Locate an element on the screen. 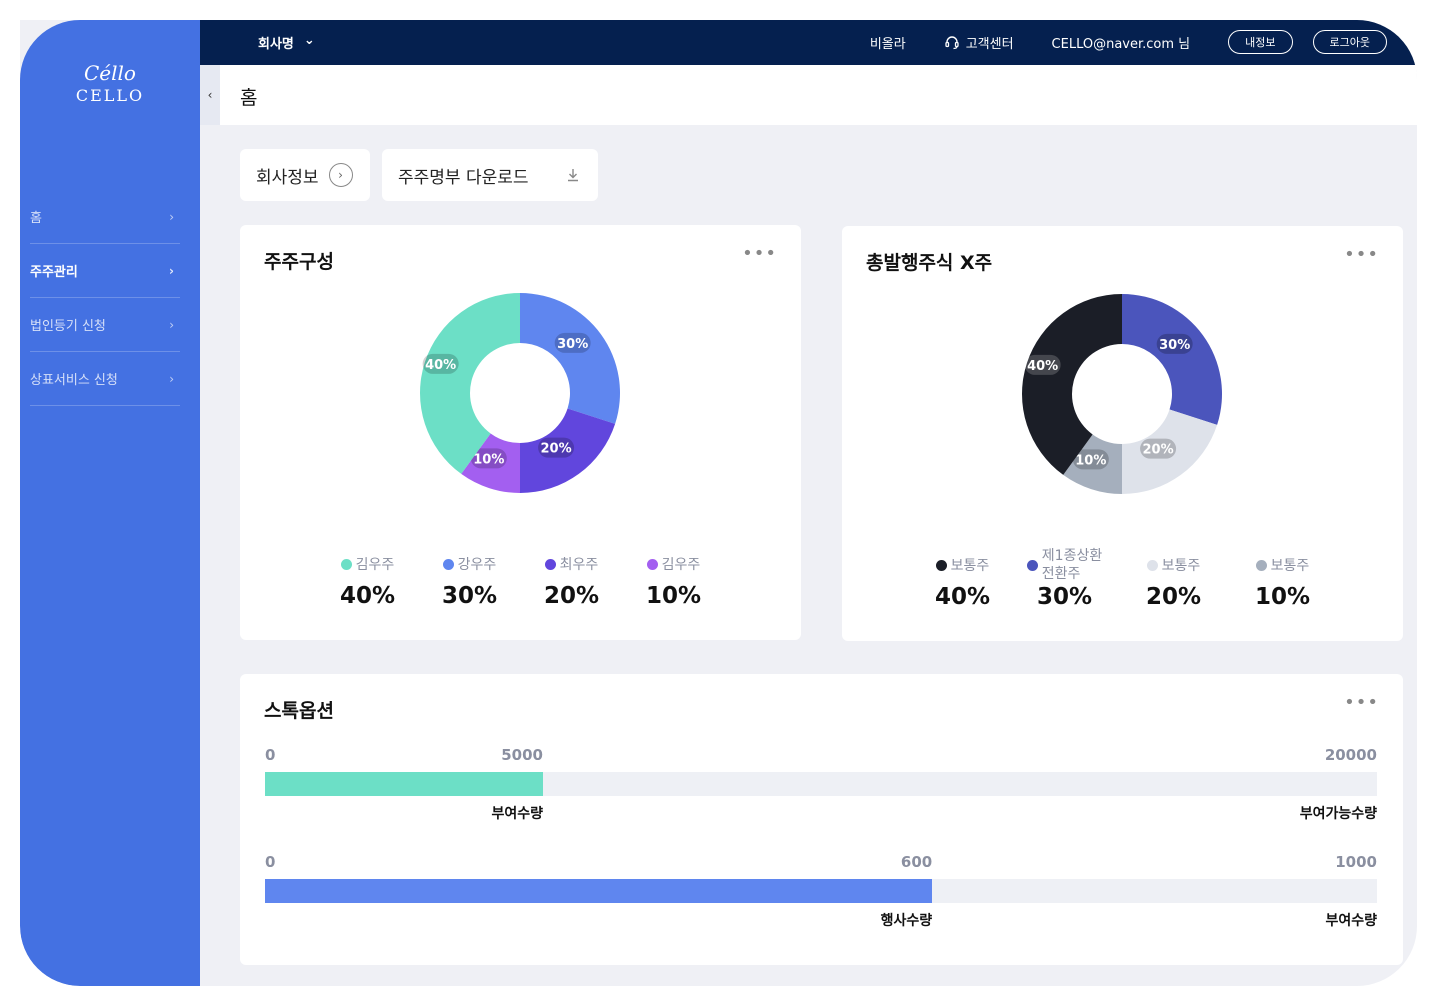  page-header: ‹ 홈 is located at coordinates (808, 95).